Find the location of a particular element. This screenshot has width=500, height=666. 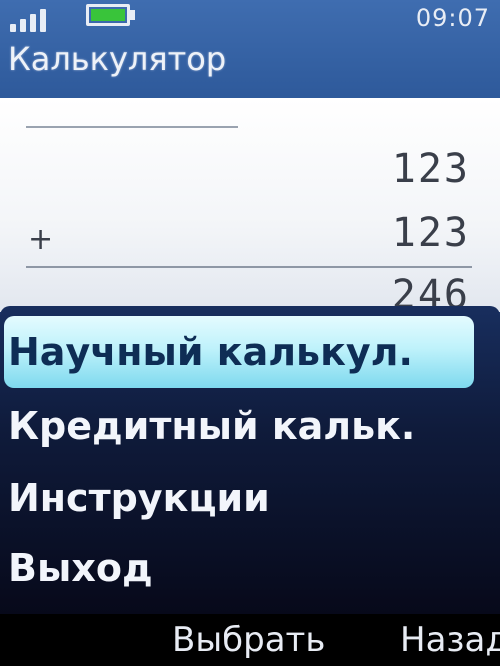

battery-icon is located at coordinates (108, 15).